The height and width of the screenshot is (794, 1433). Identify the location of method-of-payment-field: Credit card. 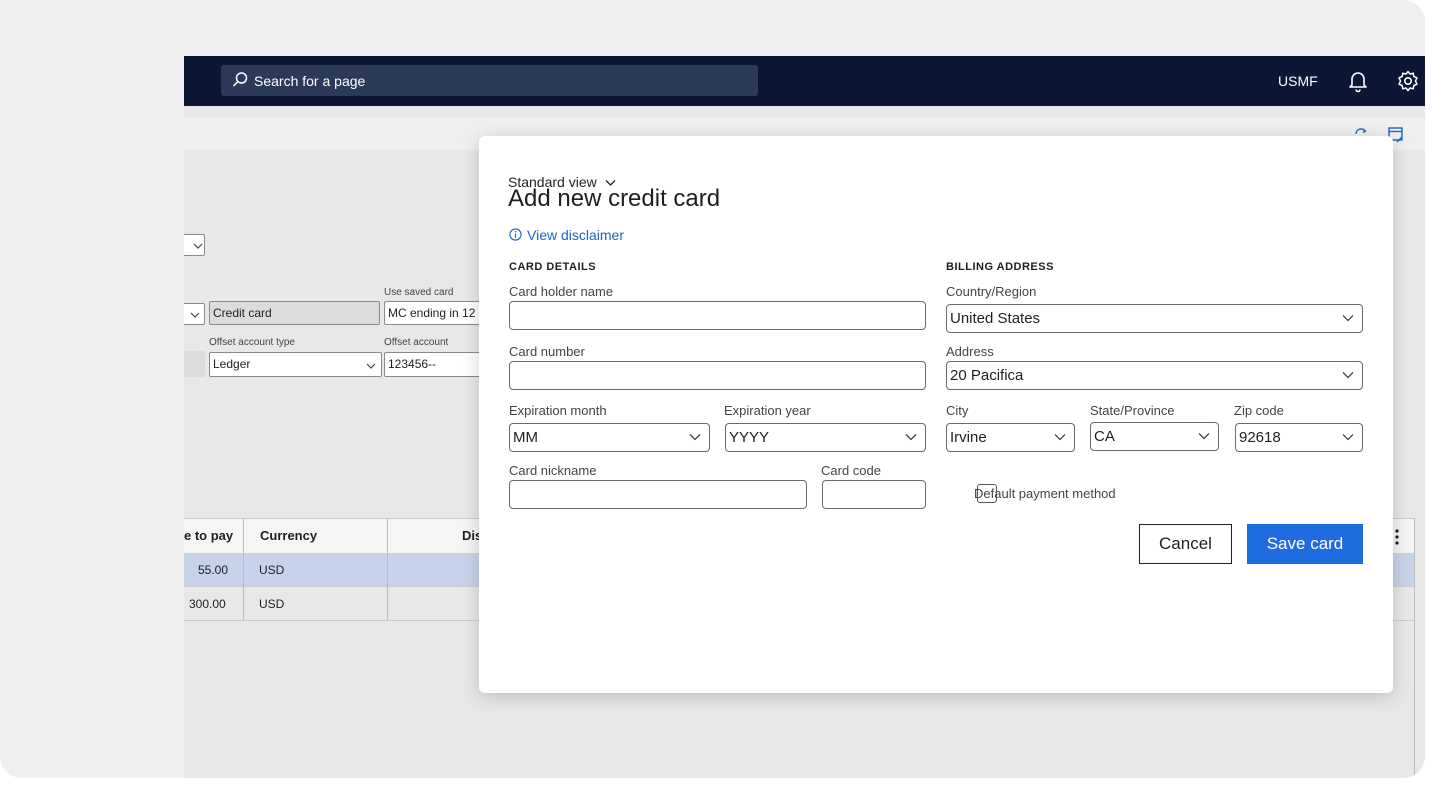
(294, 313).